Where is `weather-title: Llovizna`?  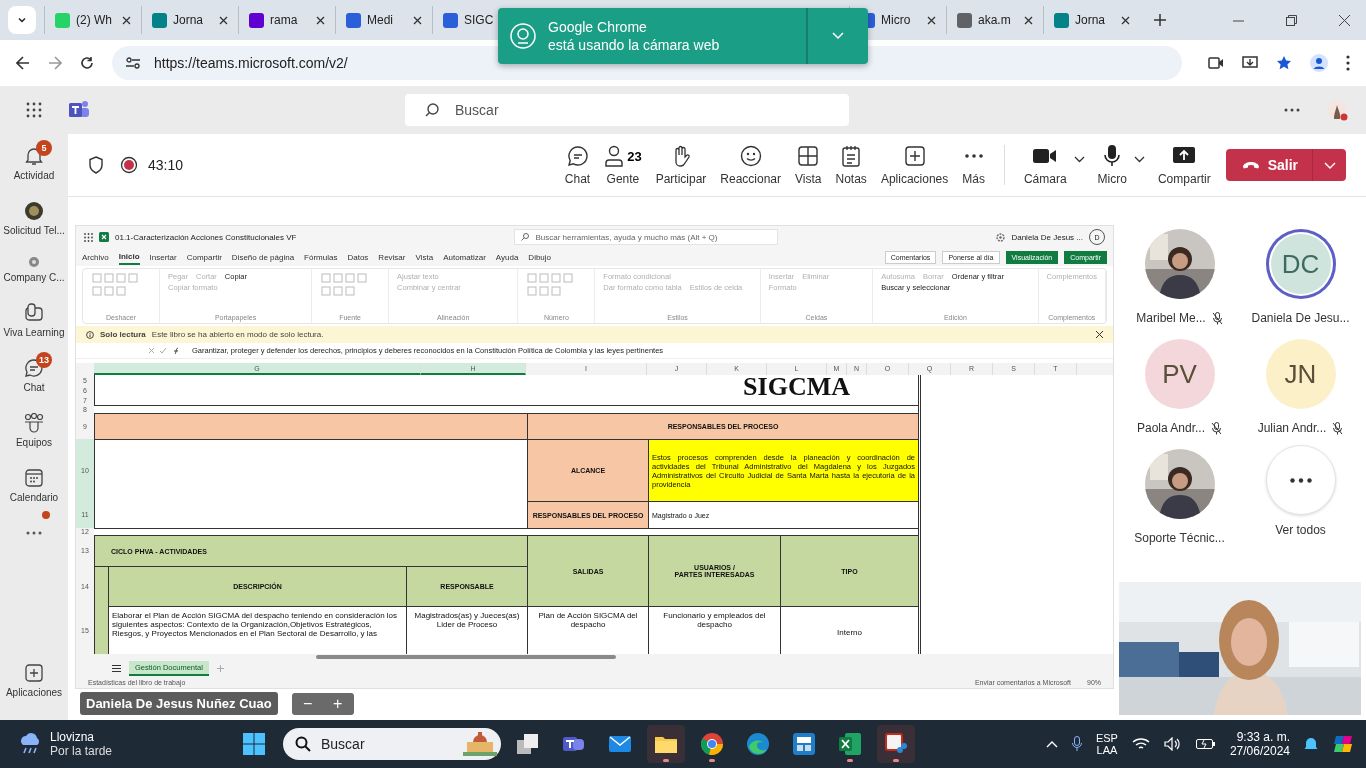 weather-title: Llovizna is located at coordinates (73, 737).